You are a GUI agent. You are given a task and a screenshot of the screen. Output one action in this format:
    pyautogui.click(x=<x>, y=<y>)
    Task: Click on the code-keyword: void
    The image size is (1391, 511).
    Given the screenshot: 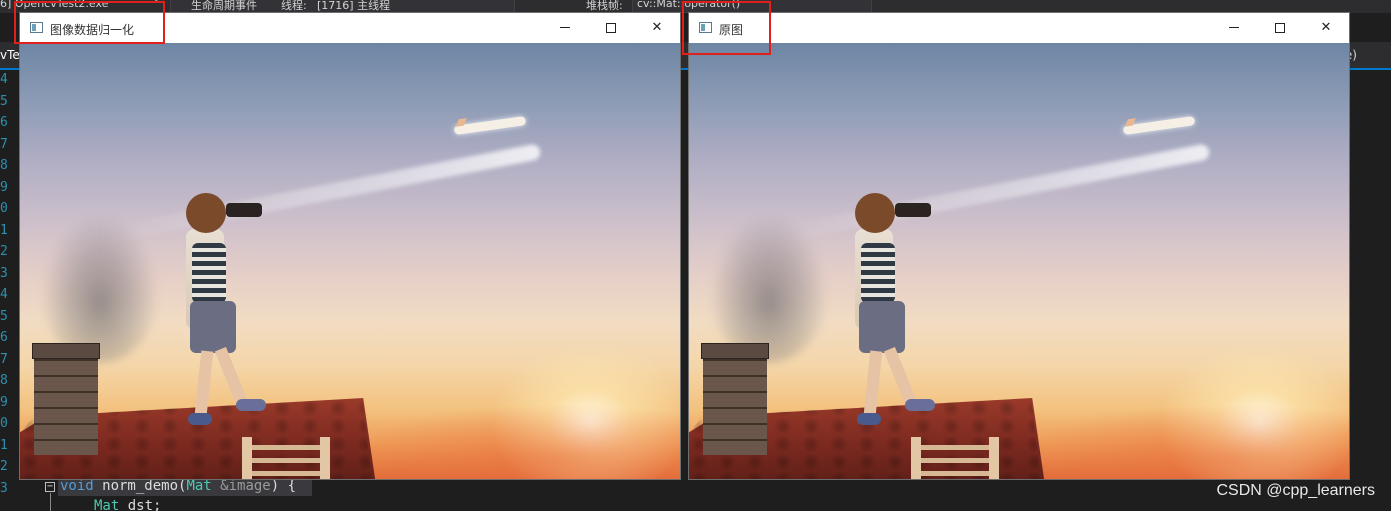 What is the action you would take?
    pyautogui.click(x=77, y=486)
    